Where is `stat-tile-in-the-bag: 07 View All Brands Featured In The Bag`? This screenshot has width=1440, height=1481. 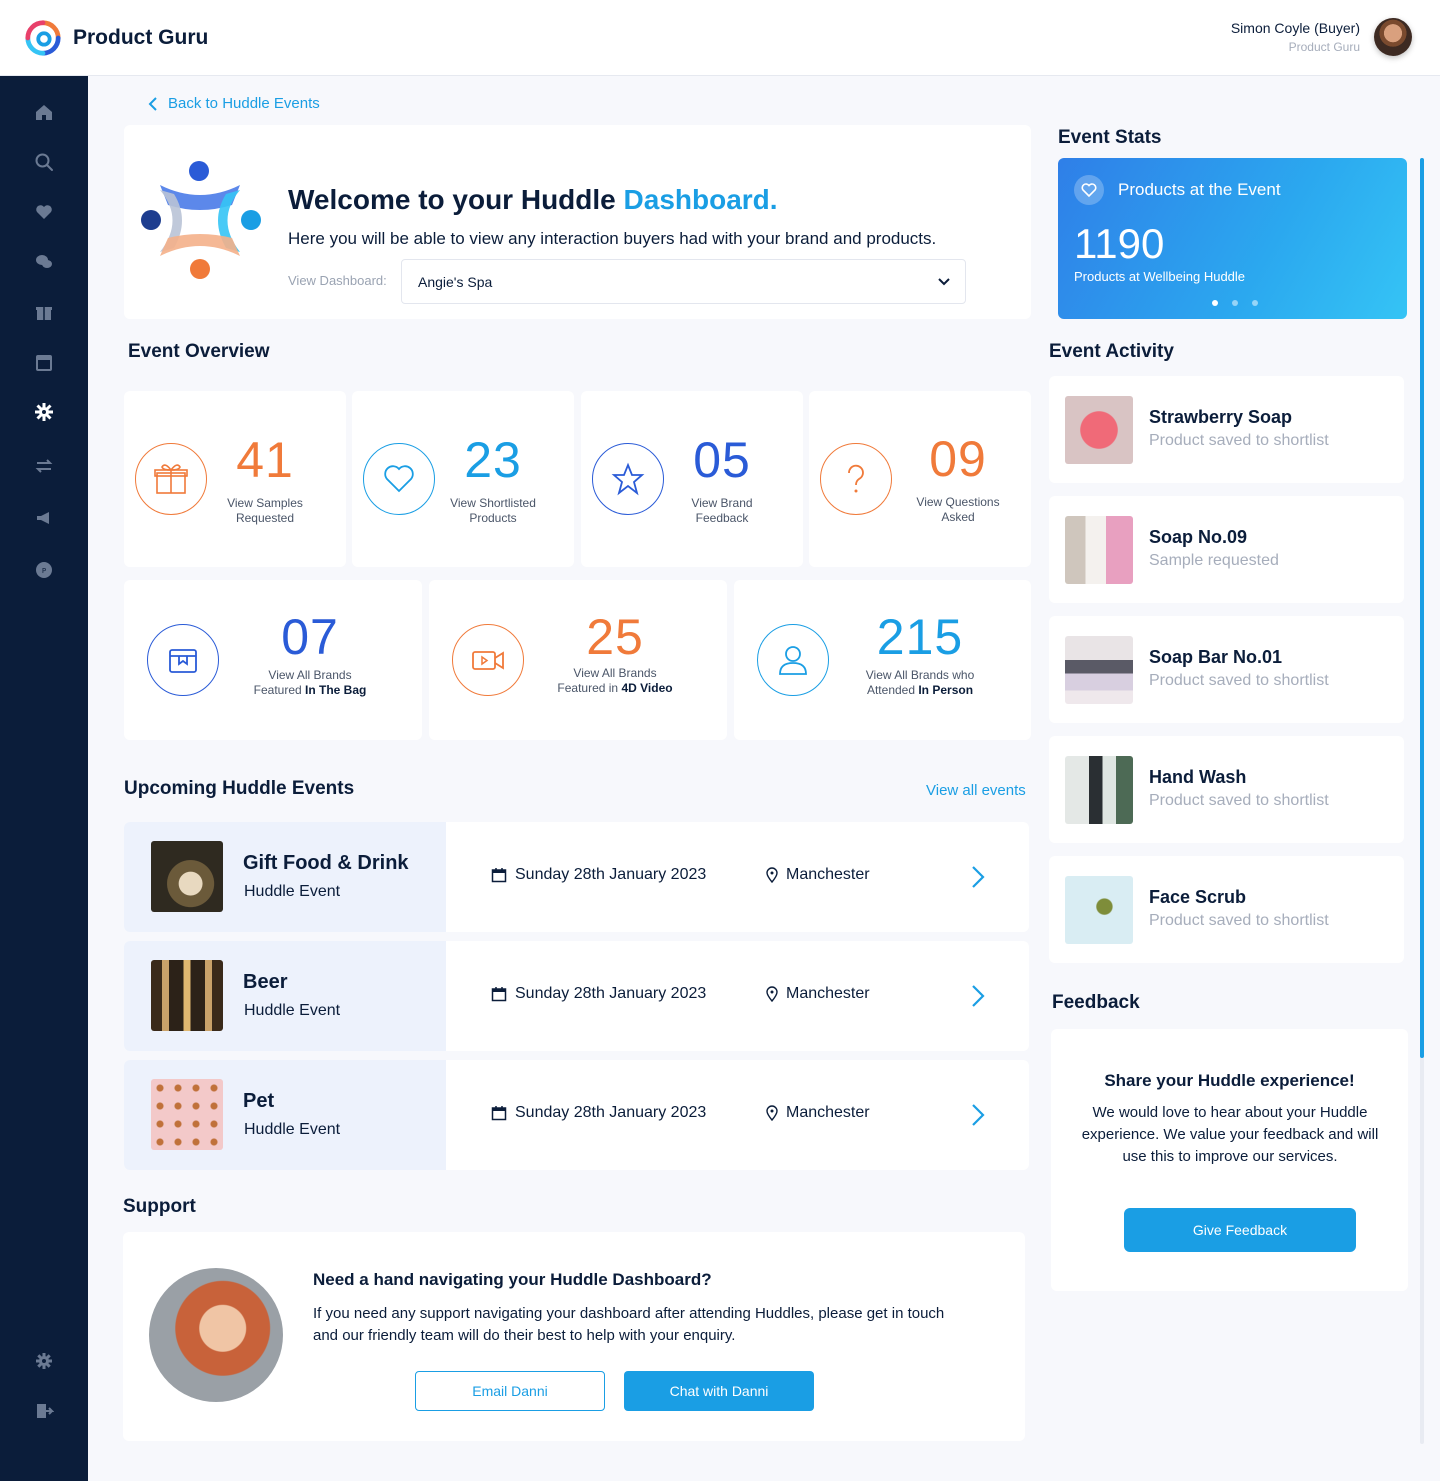
stat-tile-in-the-bag: 07 View All Brands Featured In The Bag is located at coordinates (273, 660).